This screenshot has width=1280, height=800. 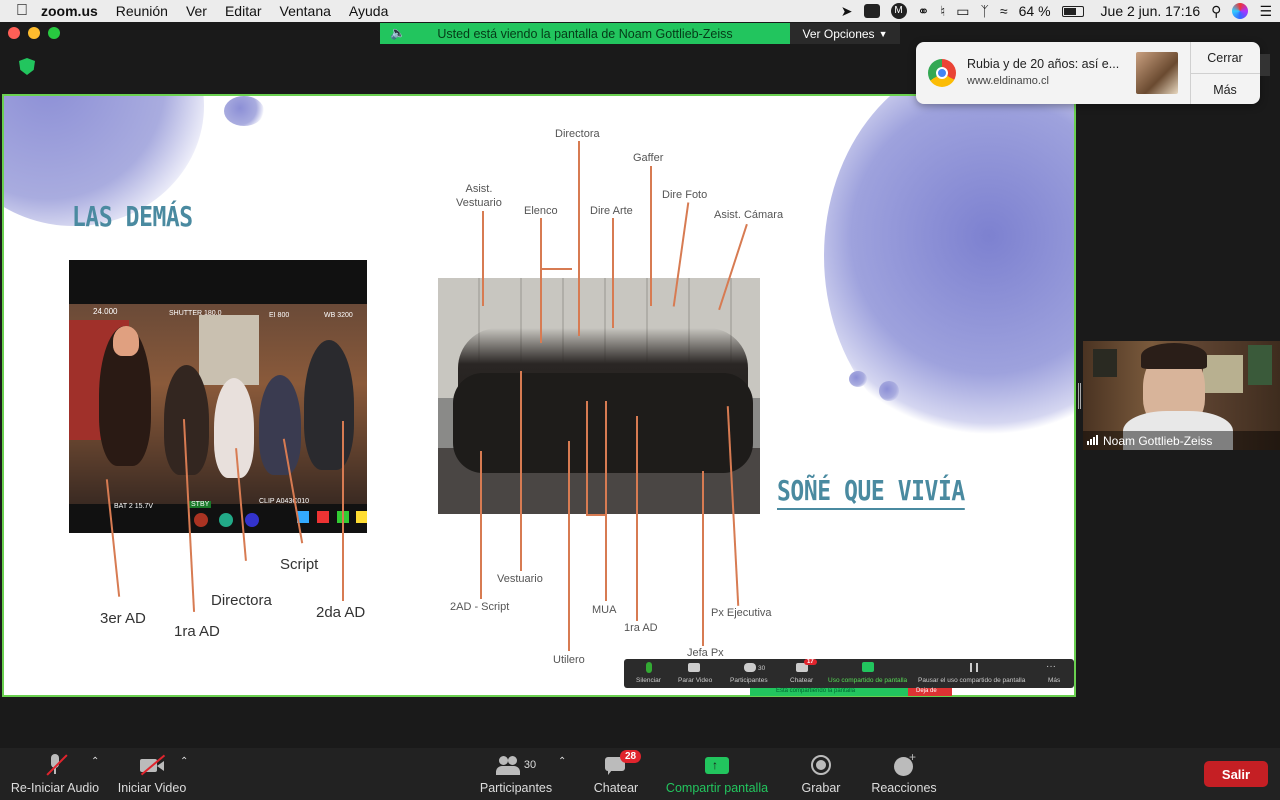 What do you see at coordinates (195, 313) in the screenshot?
I see `camera-shutter: SHUTTER 180.0` at bounding box center [195, 313].